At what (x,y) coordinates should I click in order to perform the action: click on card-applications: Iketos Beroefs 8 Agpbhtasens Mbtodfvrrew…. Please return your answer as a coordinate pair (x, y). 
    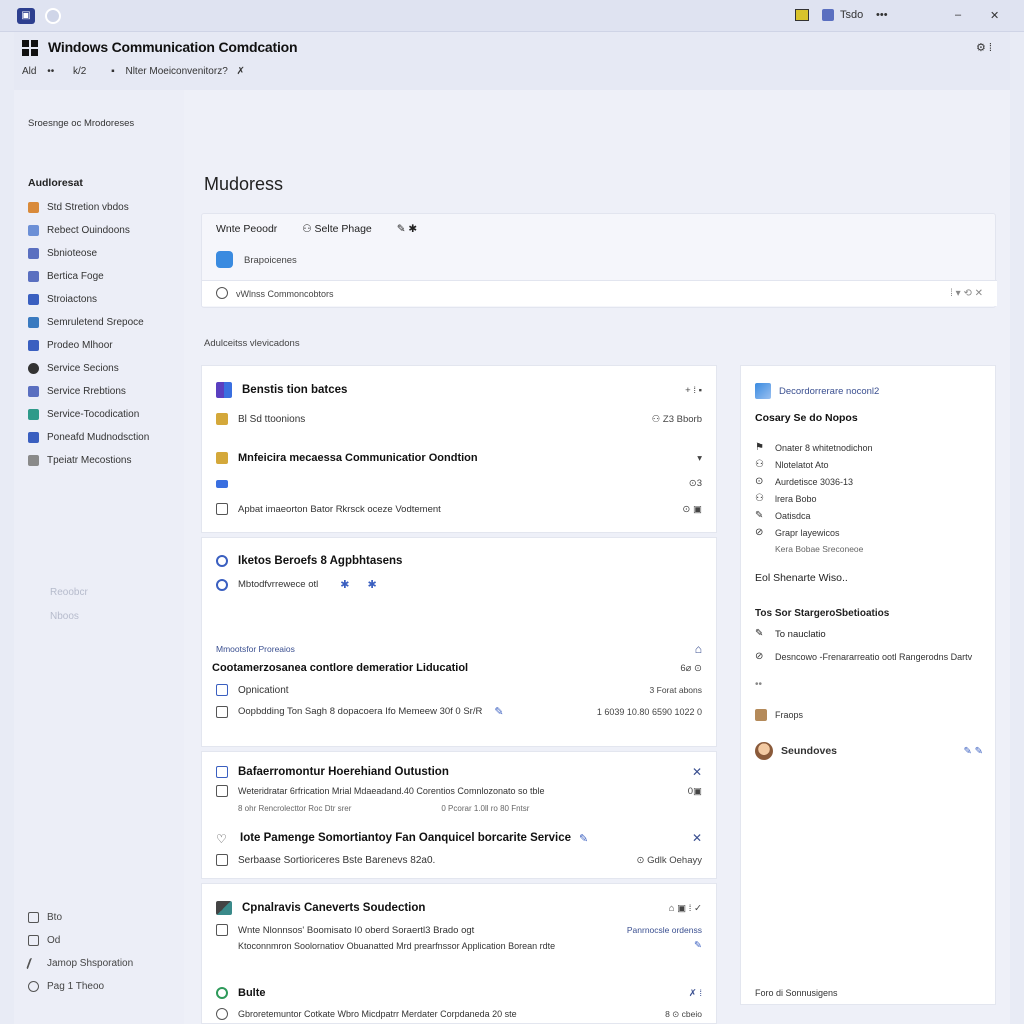
    Looking at the image, I should click on (459, 642).